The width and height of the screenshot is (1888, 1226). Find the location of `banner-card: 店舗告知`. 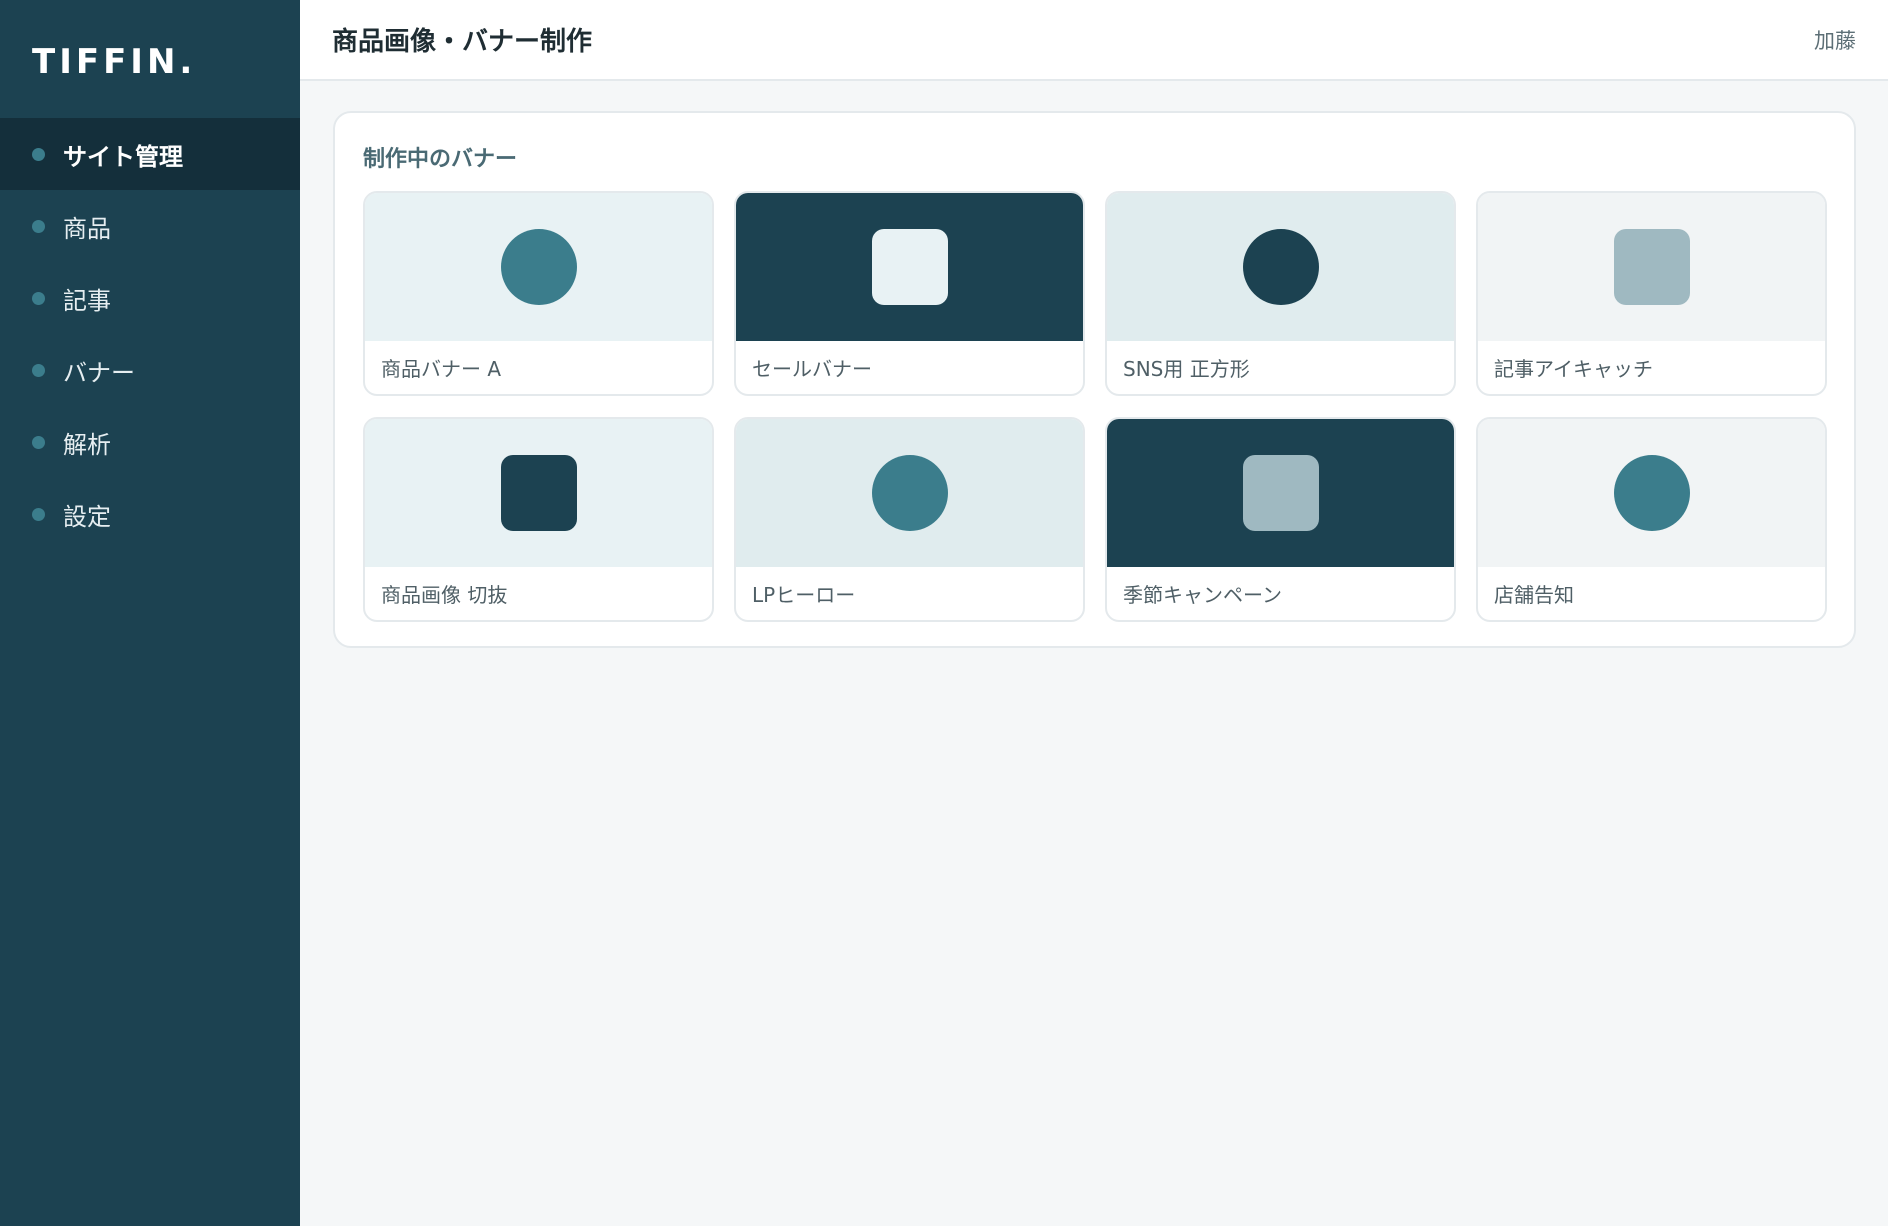

banner-card: 店舗告知 is located at coordinates (1651, 519).